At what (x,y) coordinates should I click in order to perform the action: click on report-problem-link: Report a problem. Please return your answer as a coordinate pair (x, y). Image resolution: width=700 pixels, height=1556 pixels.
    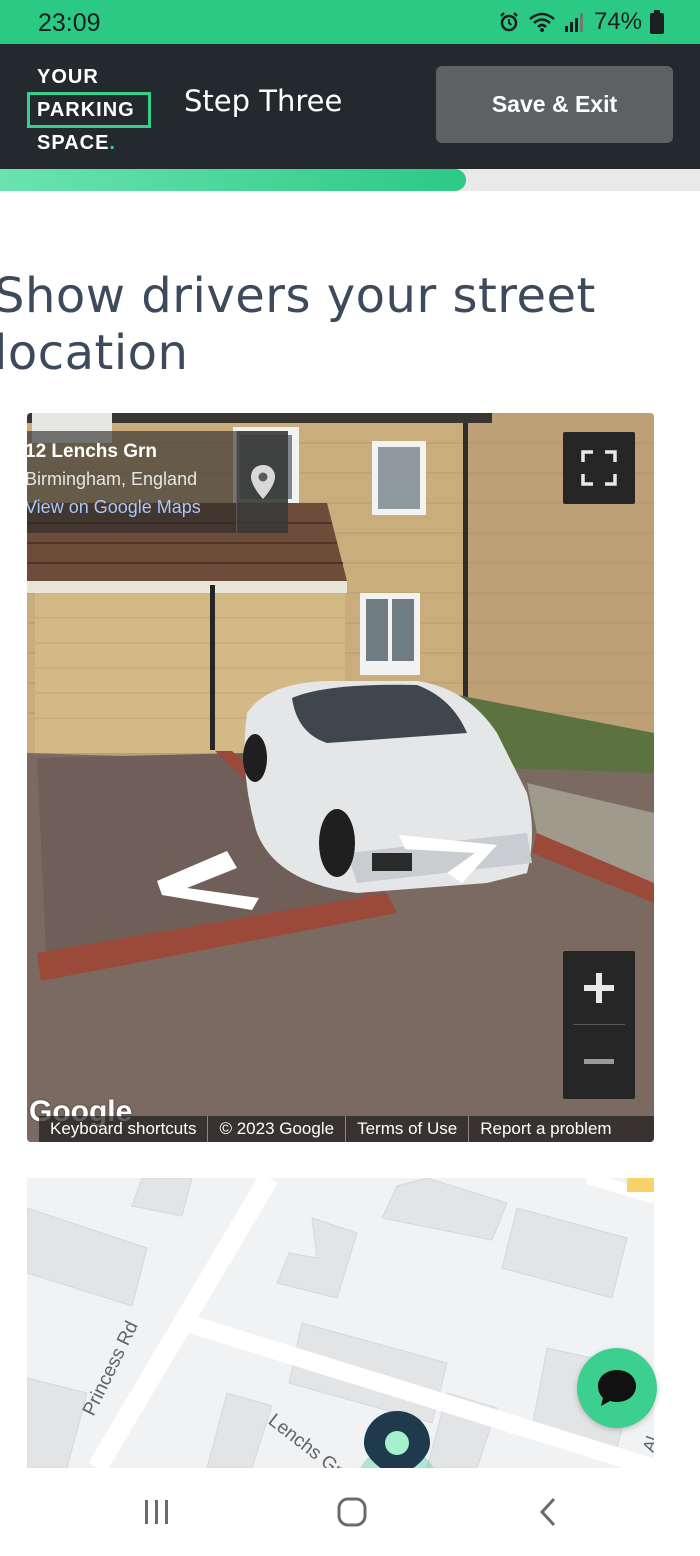
    Looking at the image, I should click on (545, 1129).